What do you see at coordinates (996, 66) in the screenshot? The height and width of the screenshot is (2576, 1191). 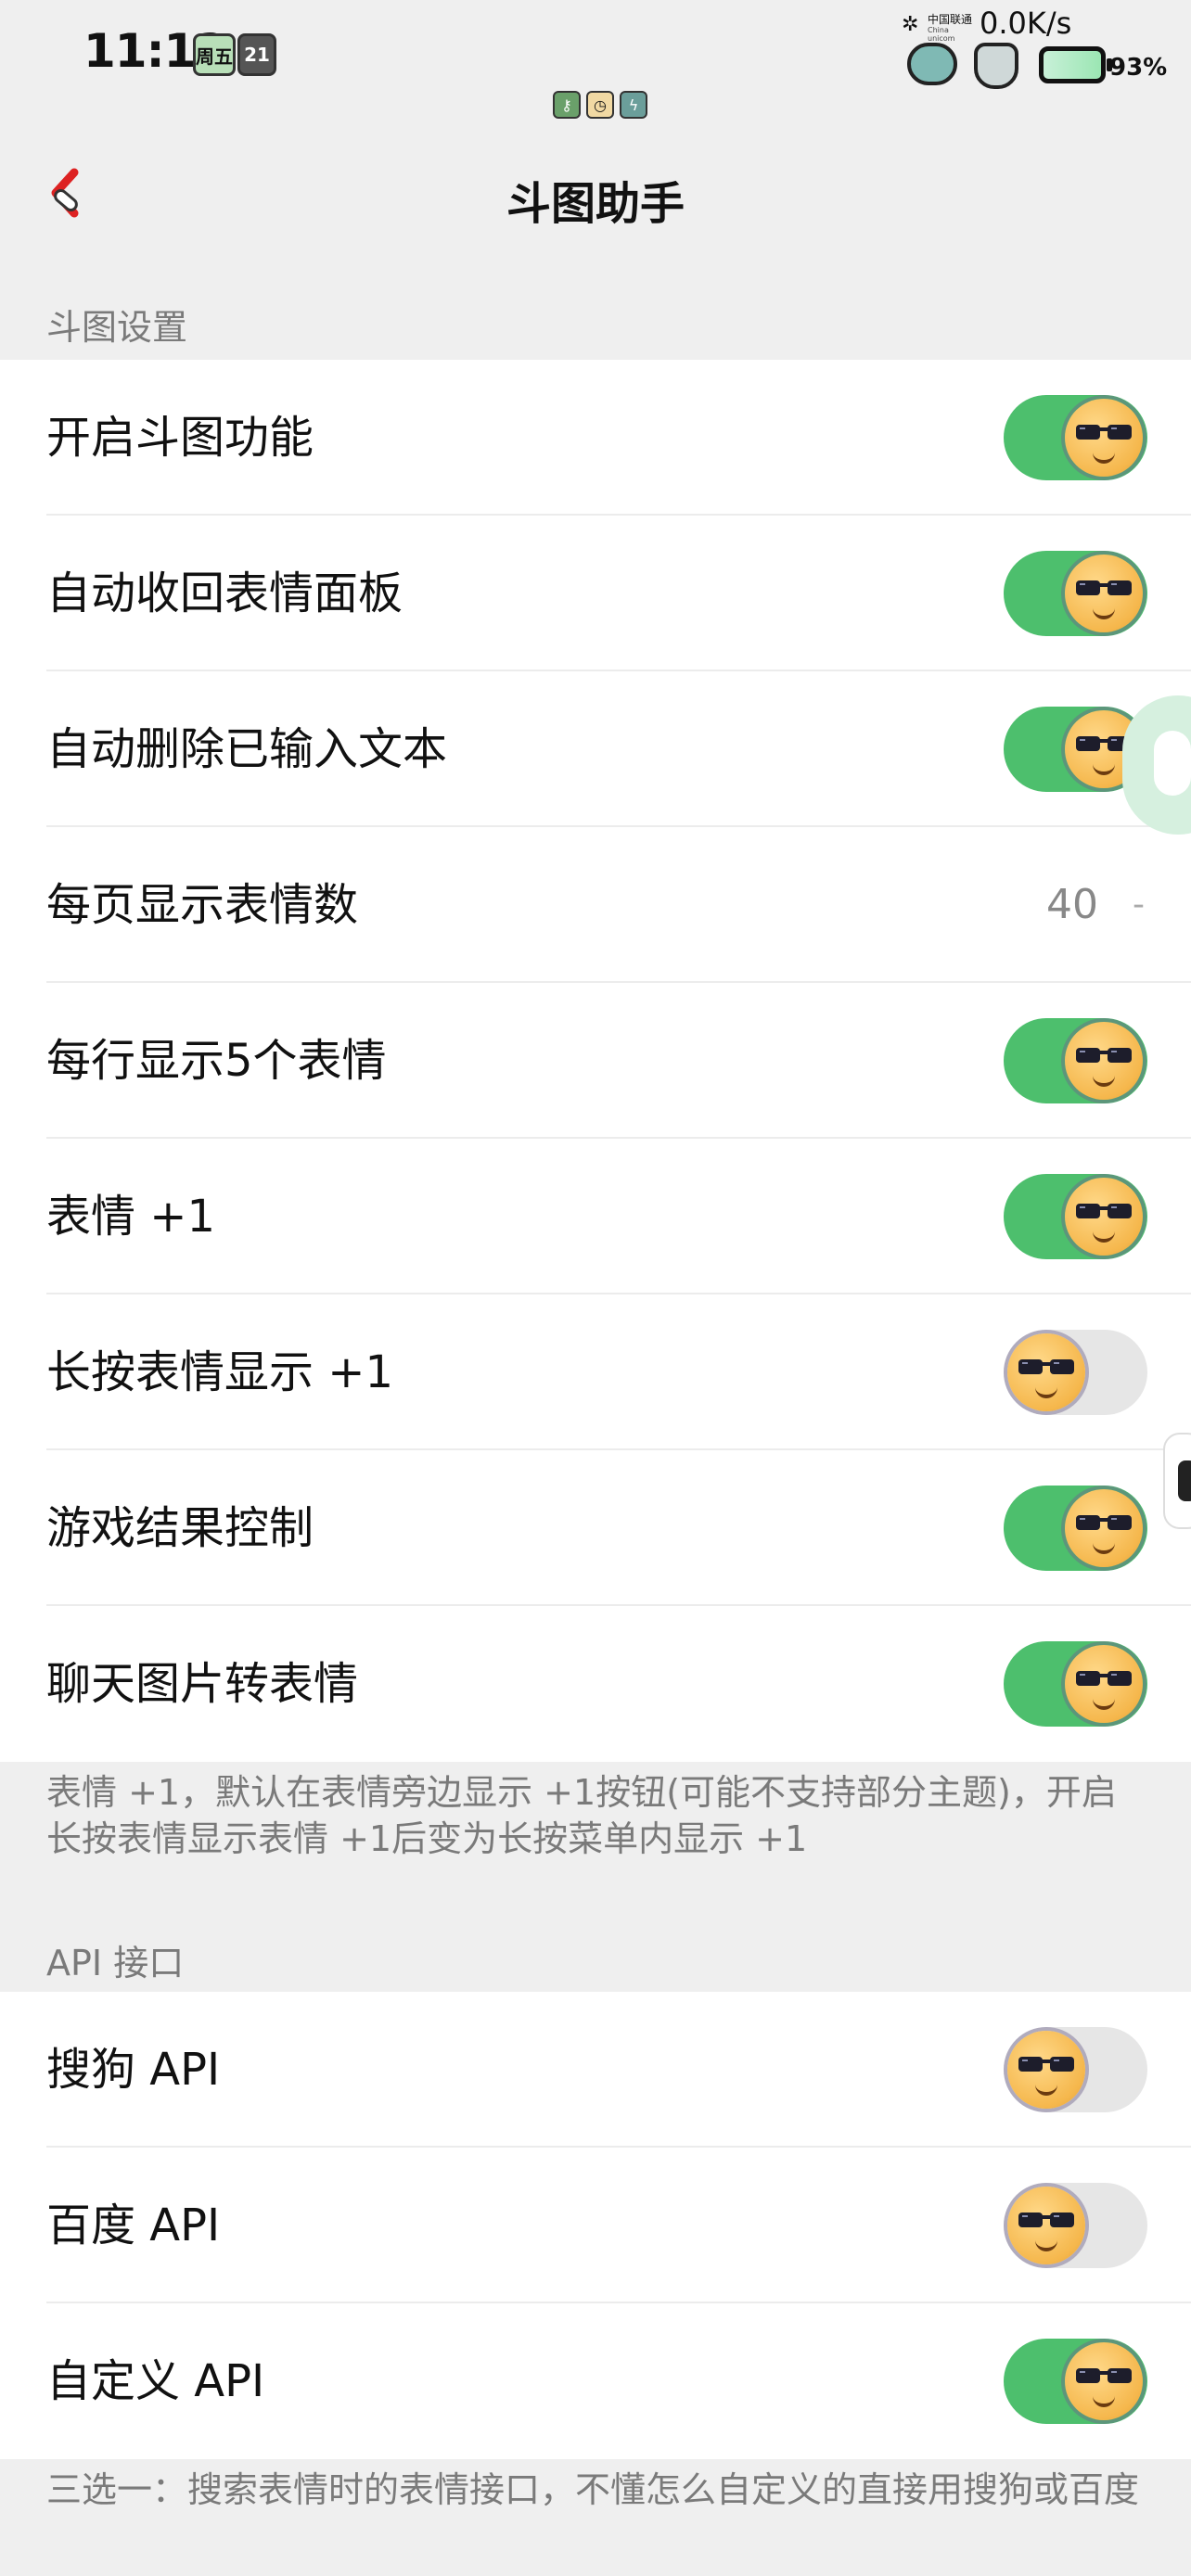 I see `shield-icon` at bounding box center [996, 66].